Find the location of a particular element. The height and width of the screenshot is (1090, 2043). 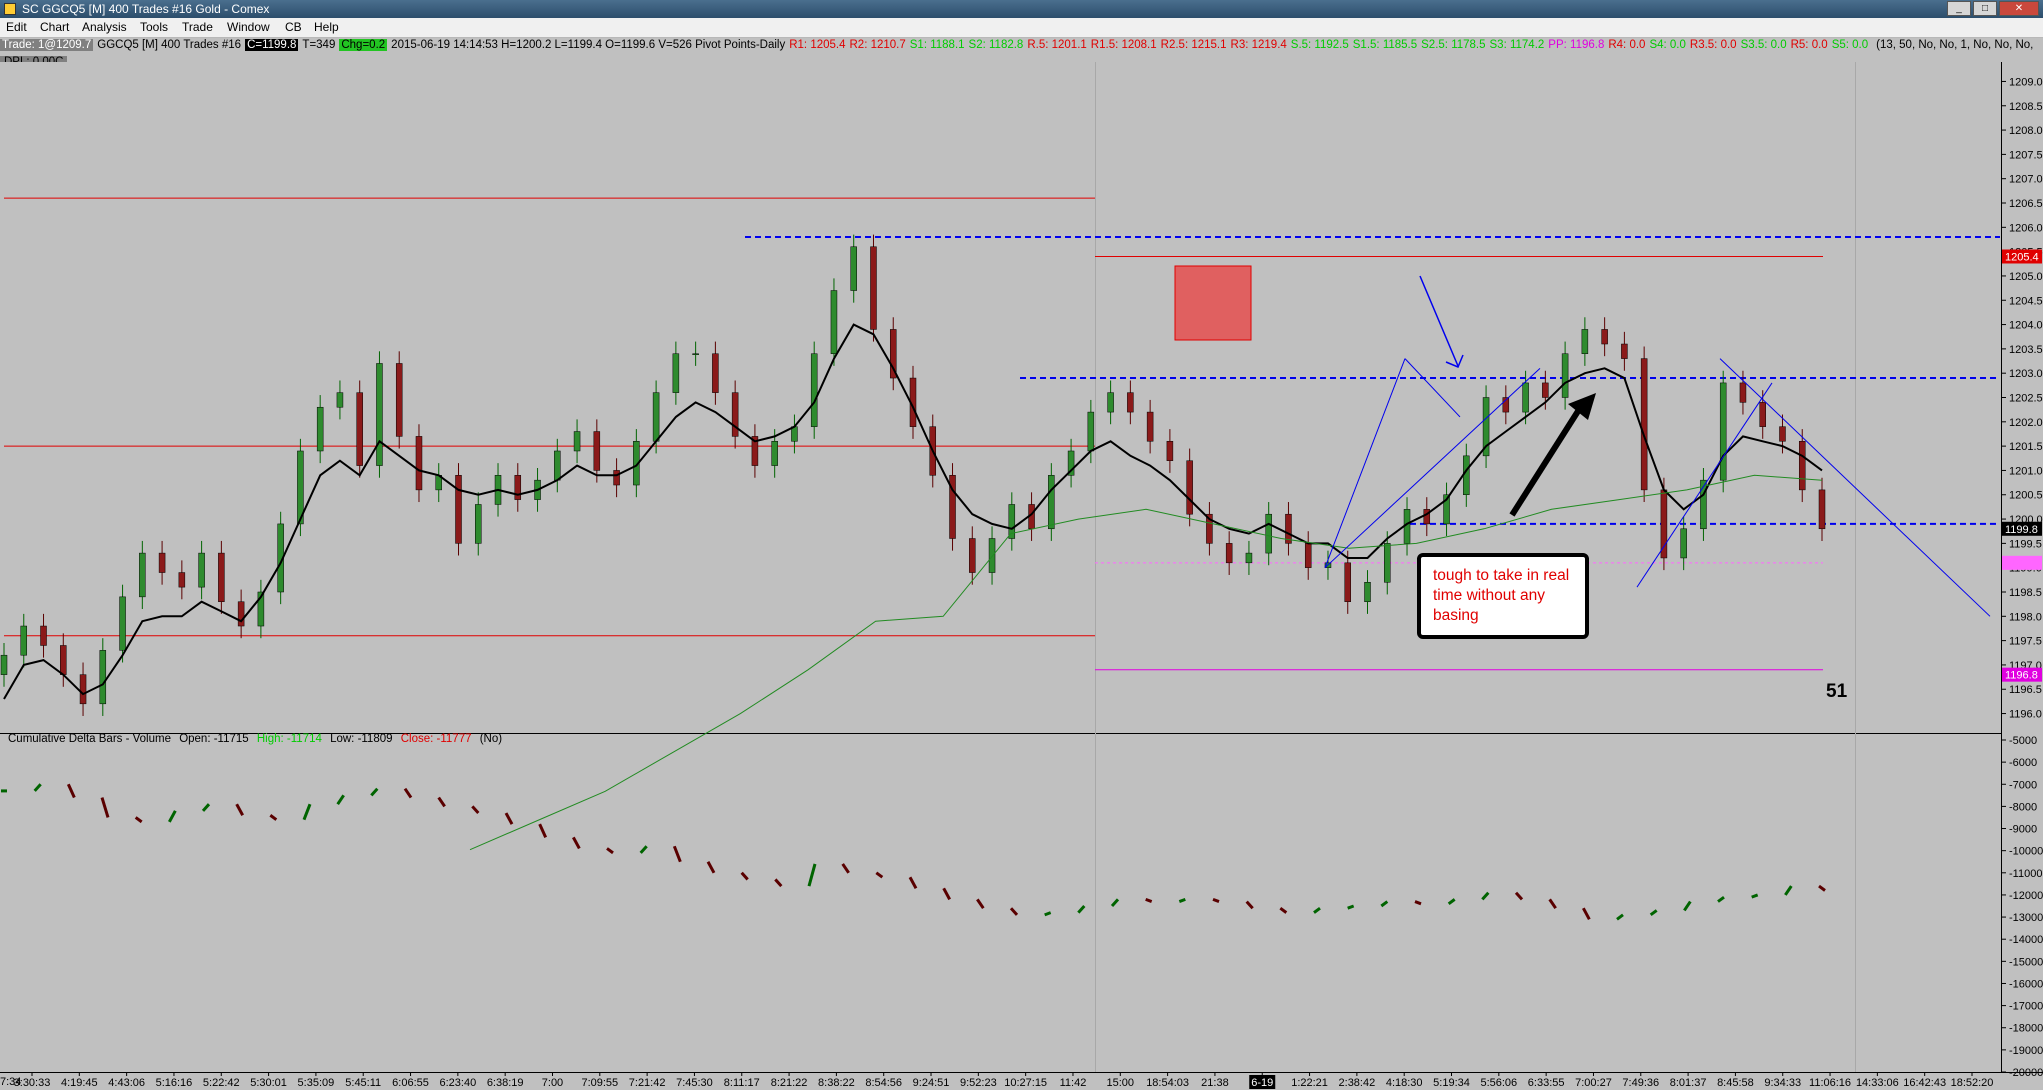

time-tick-label: 9:52:23 is located at coordinates (978, 1083).